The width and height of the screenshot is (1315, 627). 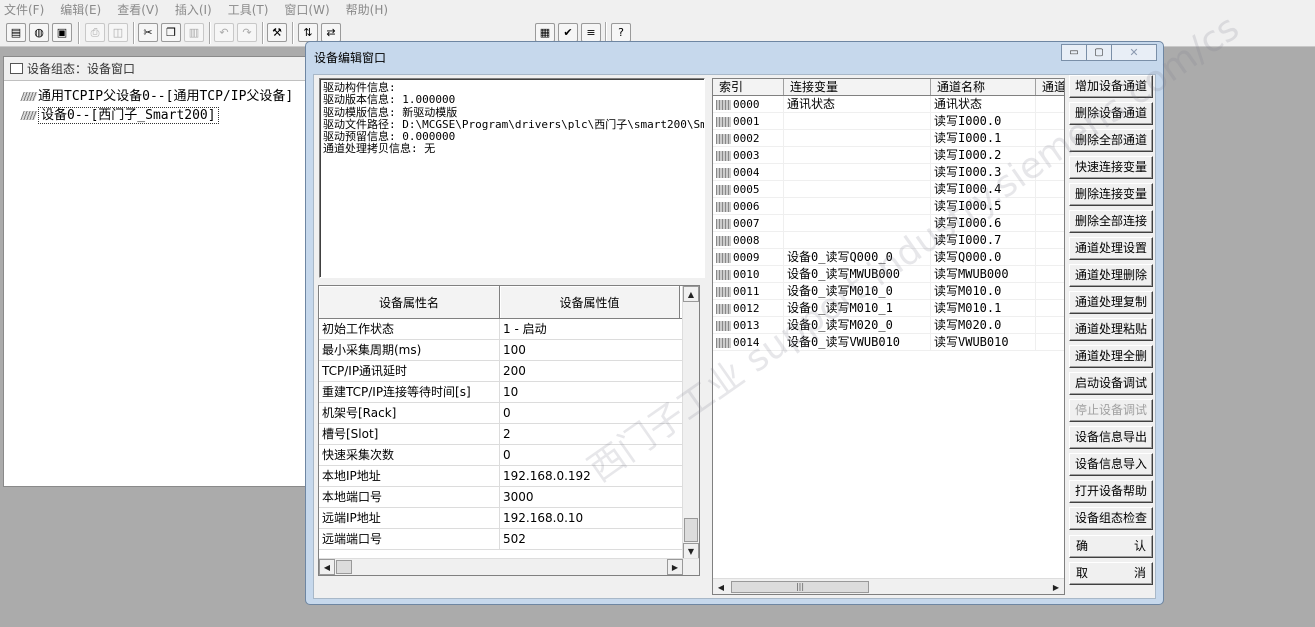 I want to click on close-icon: ✕, so click(x=1134, y=52).